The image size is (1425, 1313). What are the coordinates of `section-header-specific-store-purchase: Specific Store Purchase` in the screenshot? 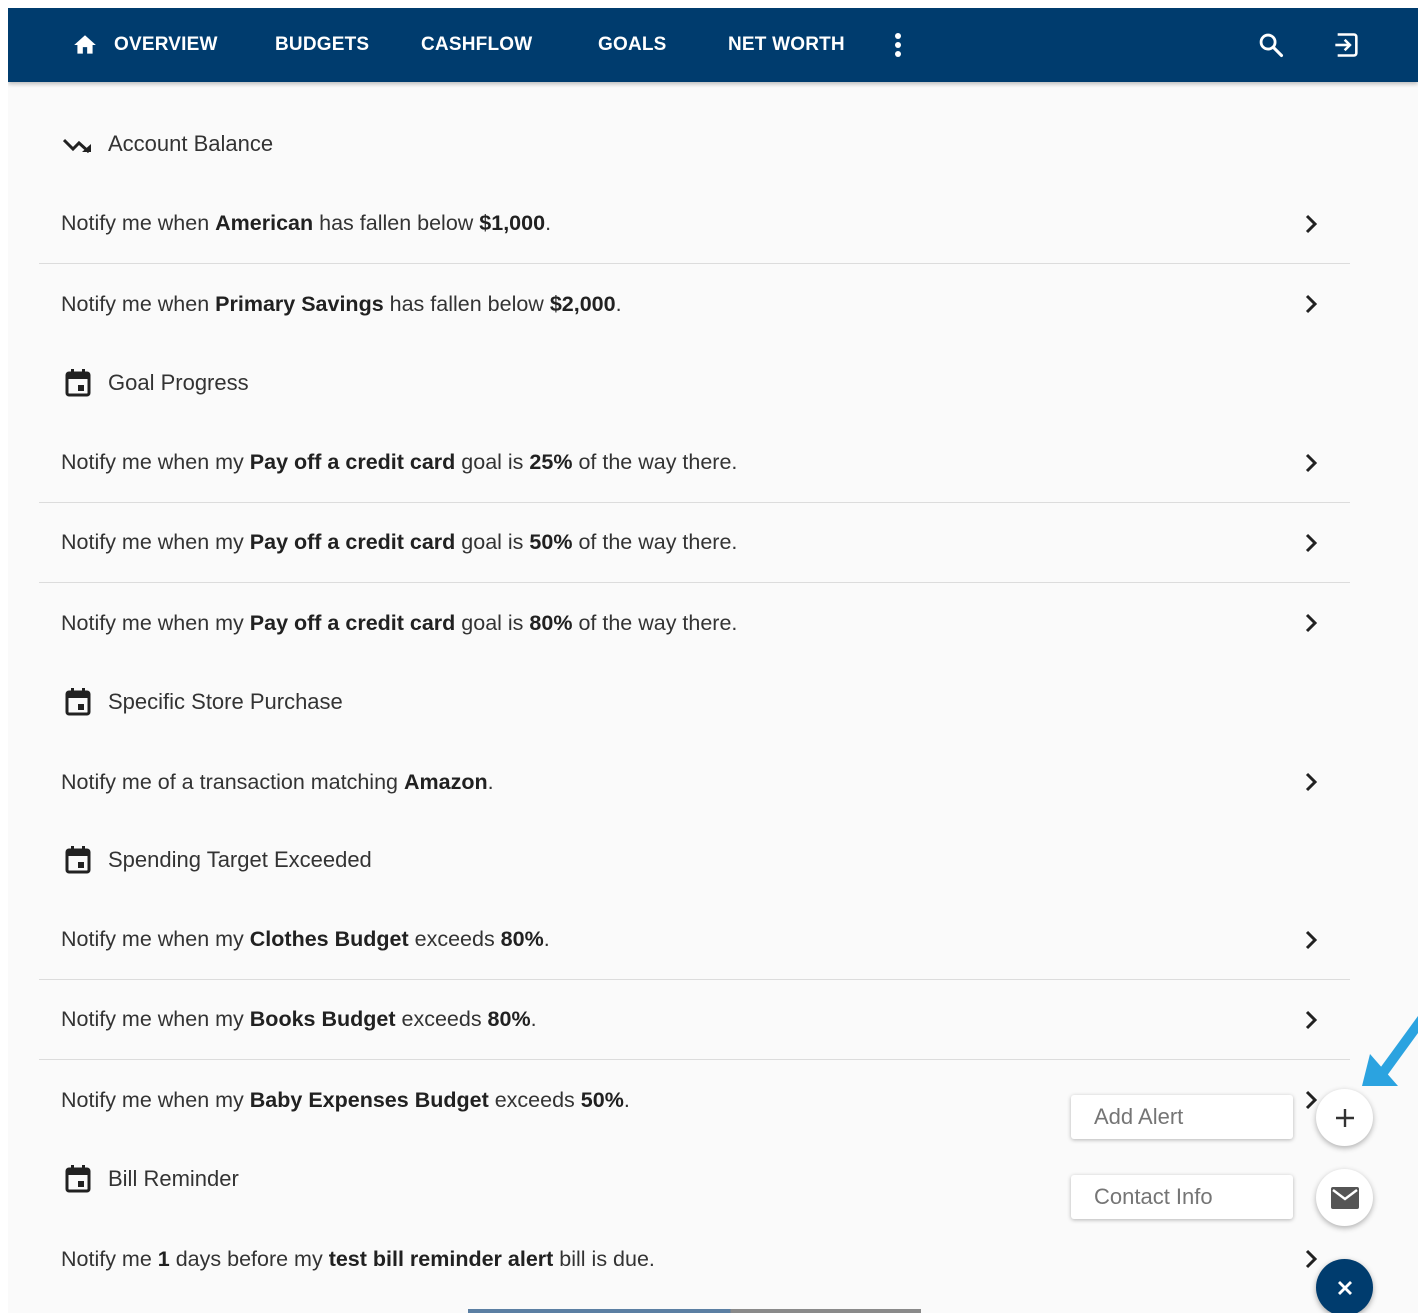 It's located at (203, 702).